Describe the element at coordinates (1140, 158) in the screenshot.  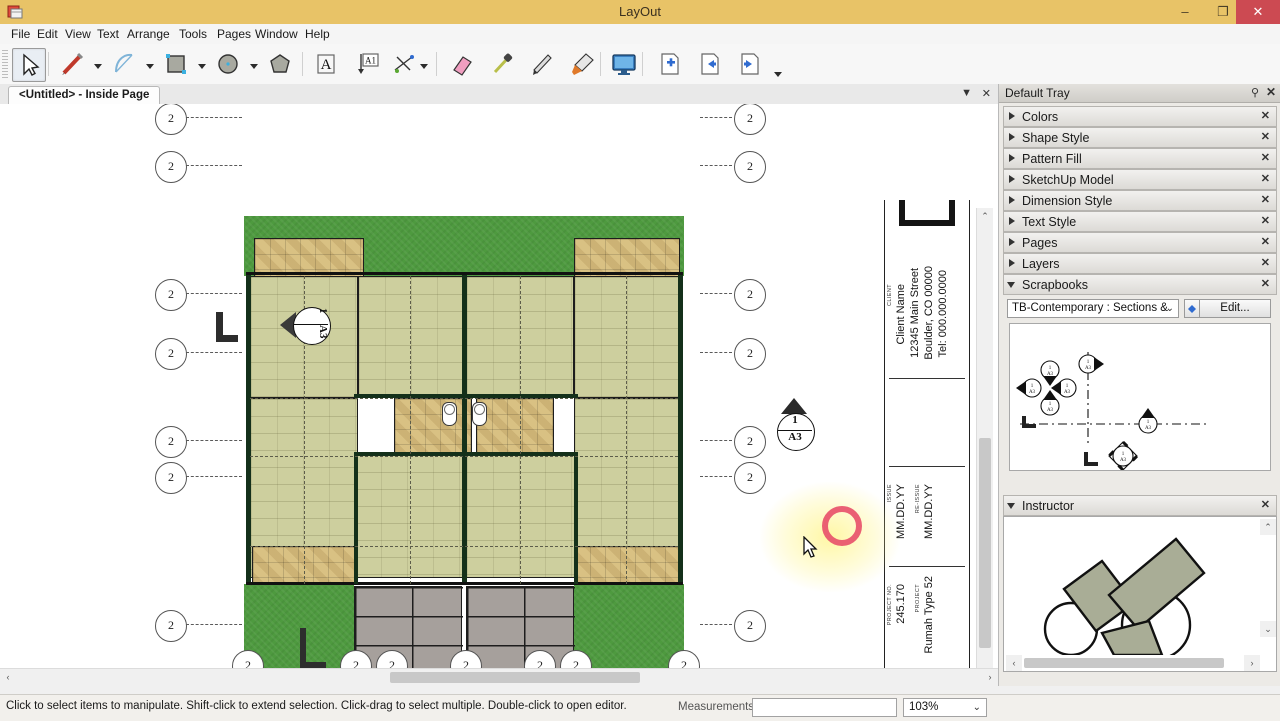
I see `panel-pattern-fill: Pattern Fill ✕` at that location.